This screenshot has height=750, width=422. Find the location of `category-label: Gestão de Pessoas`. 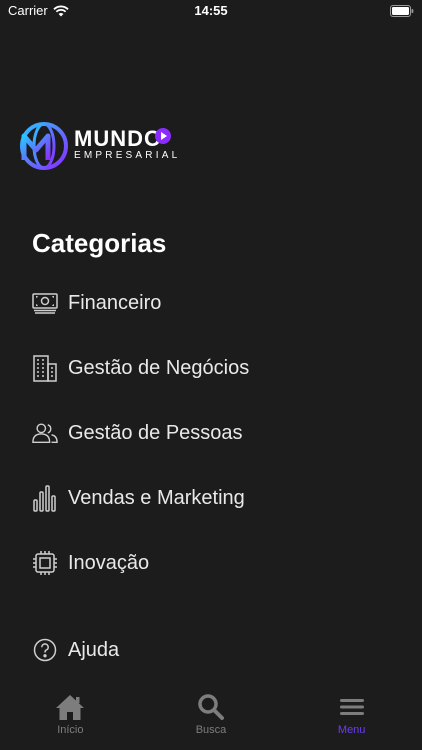

category-label: Gestão de Pessoas is located at coordinates (155, 432).